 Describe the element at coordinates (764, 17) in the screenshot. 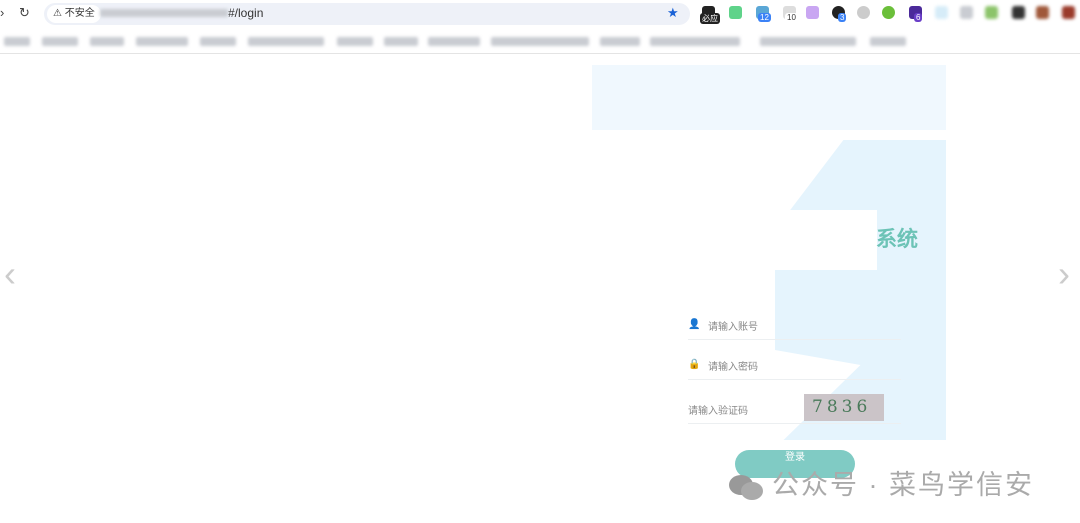

I see `extension-badge: 12` at that location.